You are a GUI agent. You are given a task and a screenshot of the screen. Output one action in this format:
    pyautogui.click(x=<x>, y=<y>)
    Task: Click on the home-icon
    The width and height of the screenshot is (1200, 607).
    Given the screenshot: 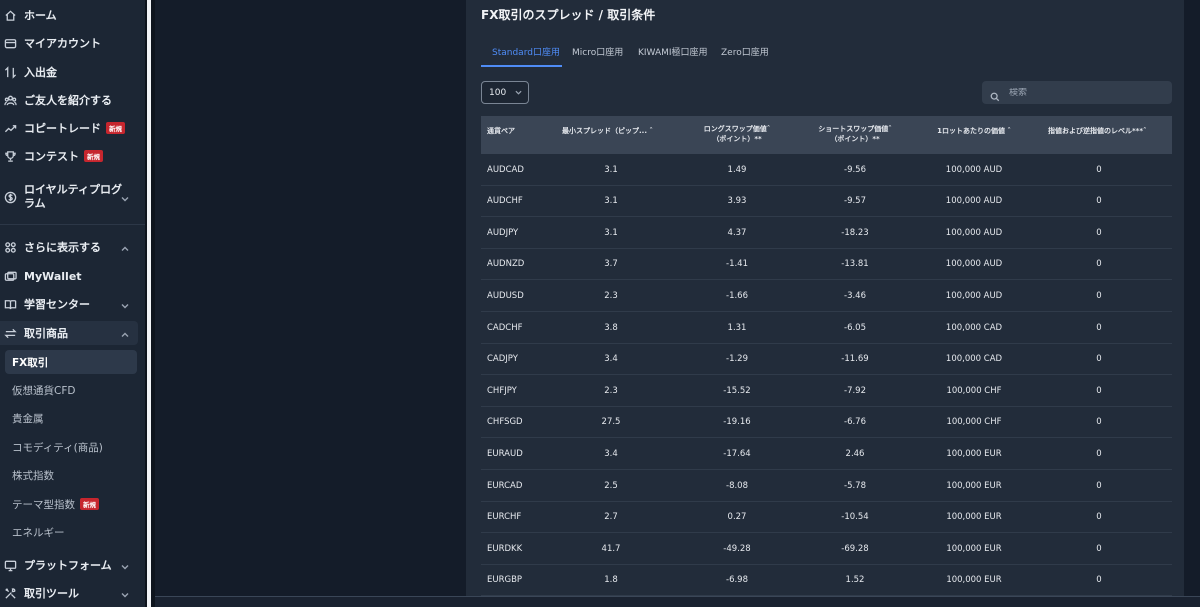 What is the action you would take?
    pyautogui.click(x=10, y=15)
    